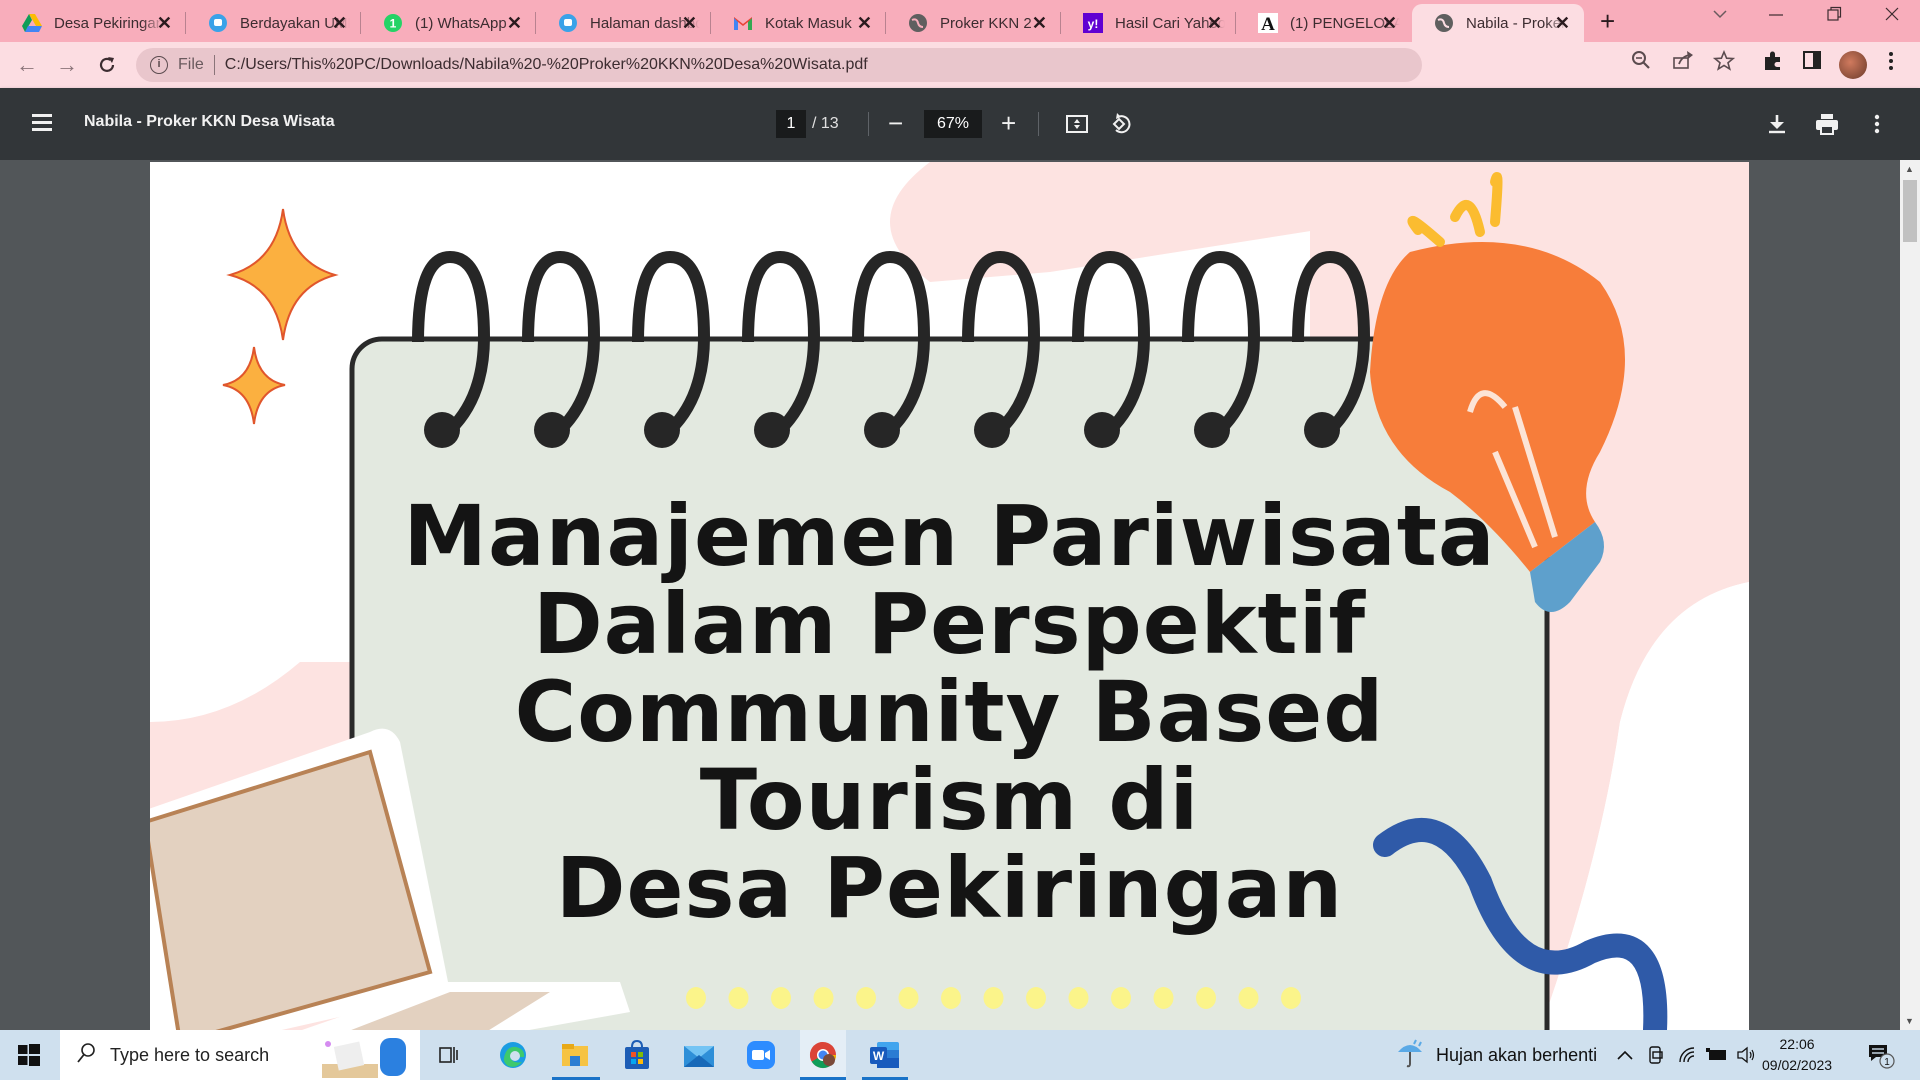 The width and height of the screenshot is (1920, 1080). What do you see at coordinates (449, 1055) in the screenshot?
I see `task-view-icon` at bounding box center [449, 1055].